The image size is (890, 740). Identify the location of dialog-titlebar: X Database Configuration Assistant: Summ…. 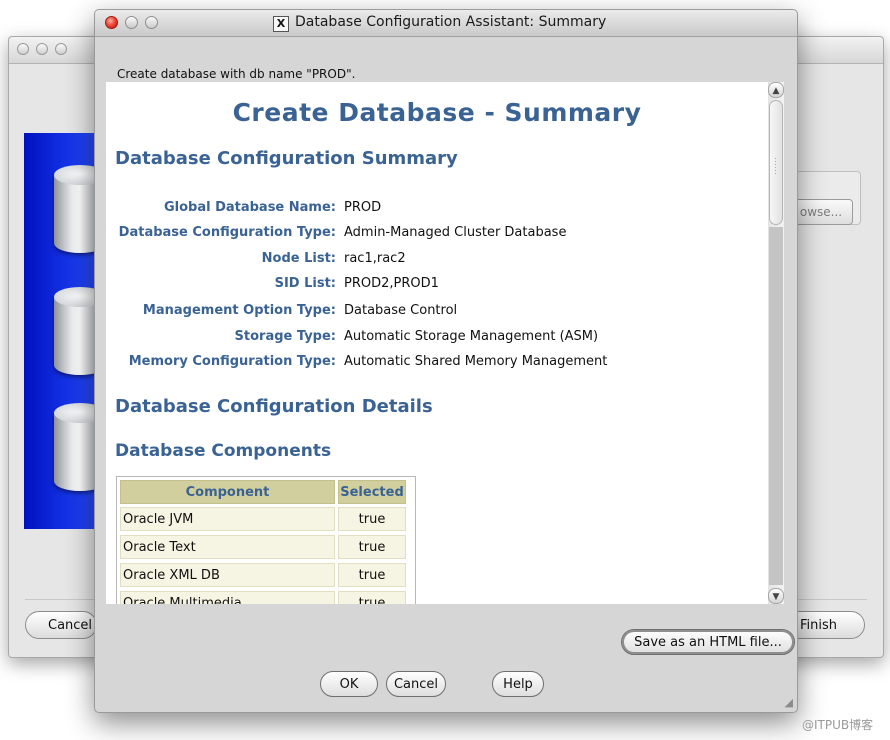
(446, 23).